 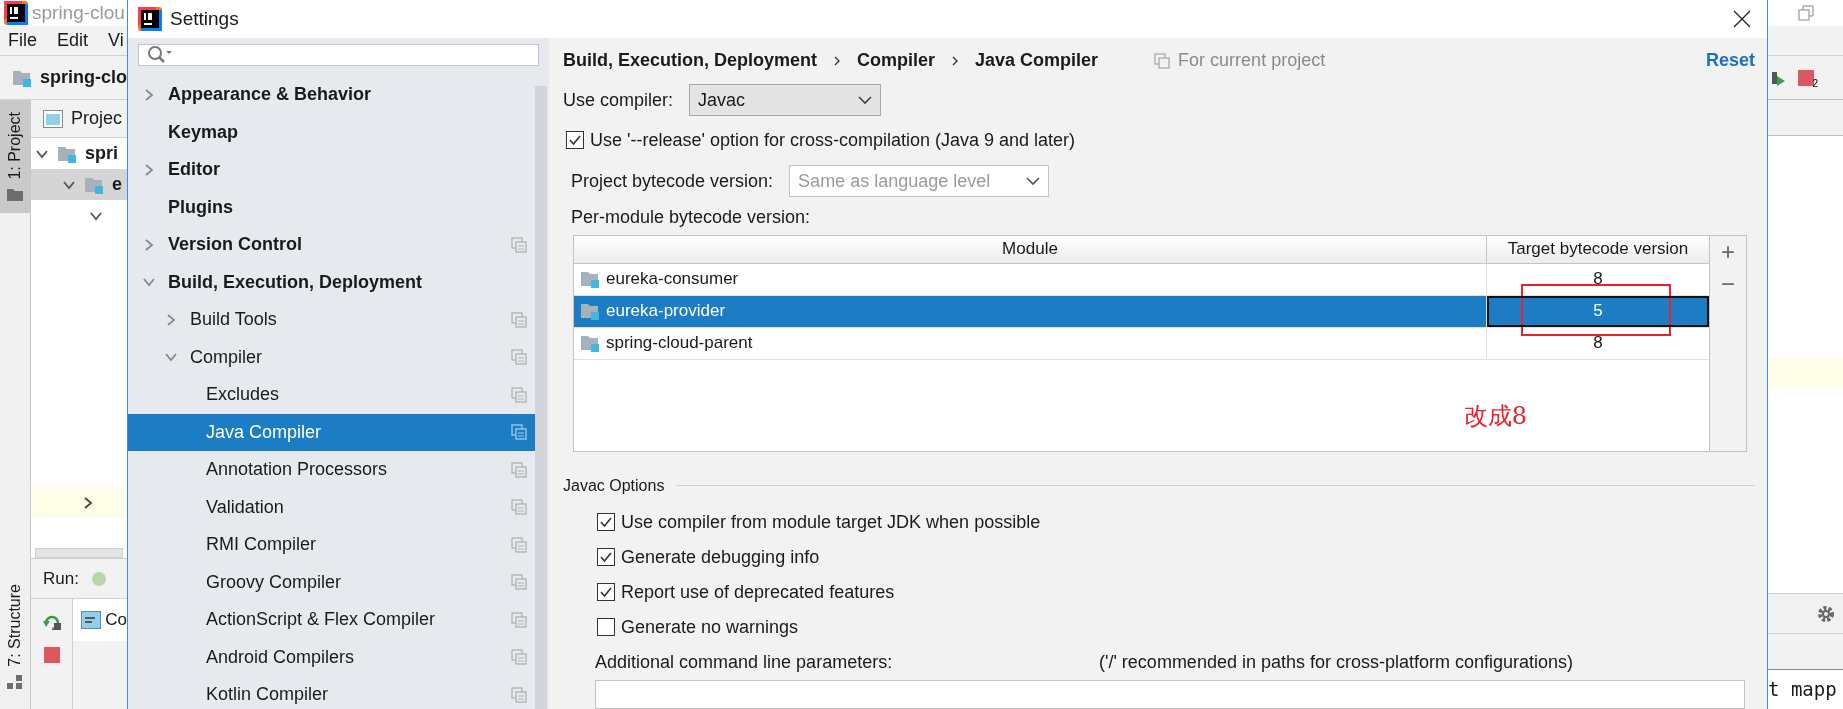 I want to click on nav-item: Android Compilers, so click(x=331, y=657).